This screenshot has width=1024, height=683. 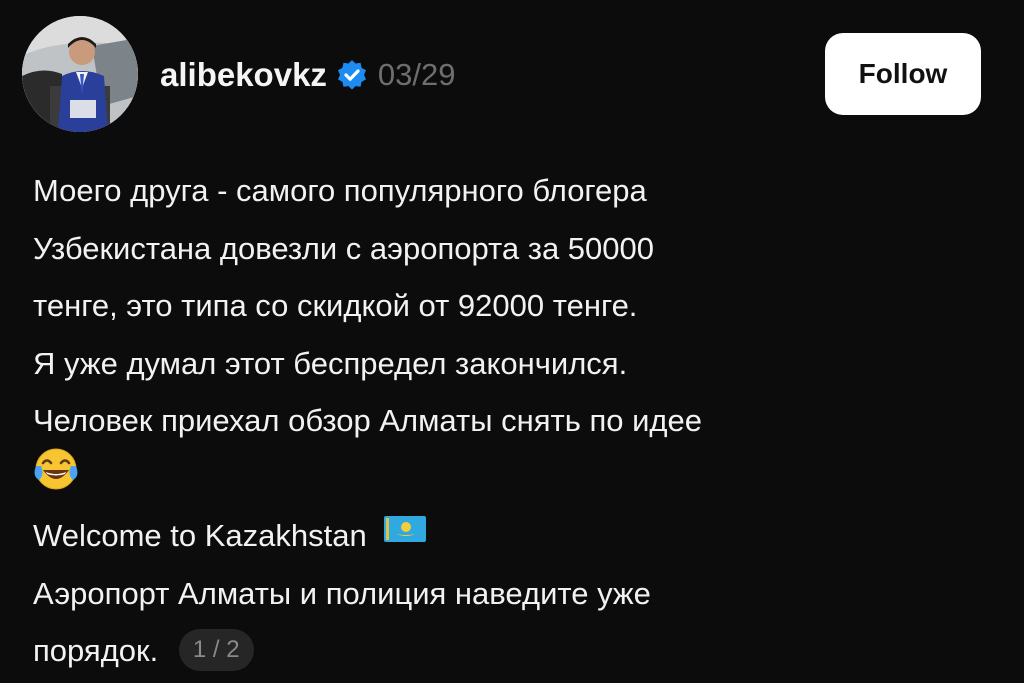 What do you see at coordinates (56, 478) in the screenshot?
I see `face-with-tears-of-joy-icon` at bounding box center [56, 478].